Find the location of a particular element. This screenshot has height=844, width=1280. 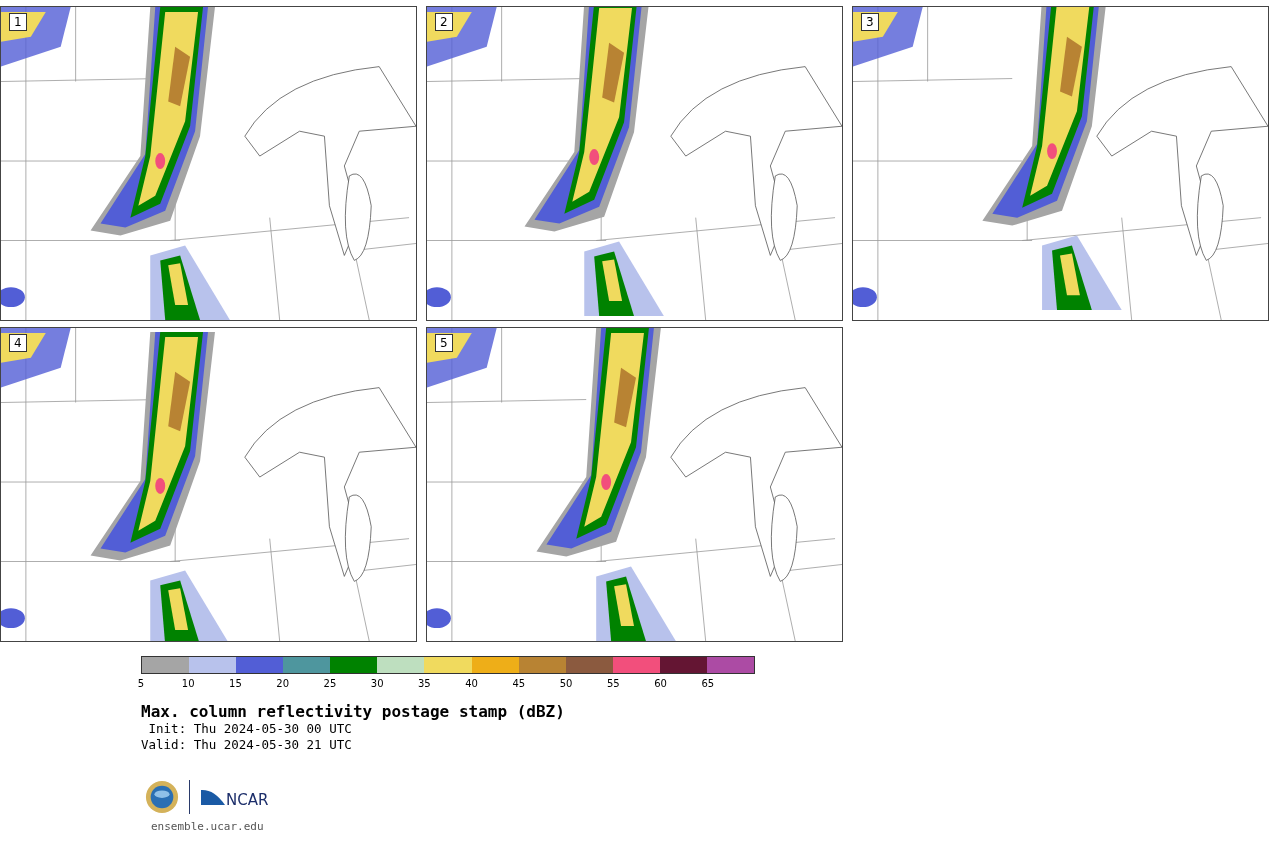

tick-label: 50 is located at coordinates (566, 683).